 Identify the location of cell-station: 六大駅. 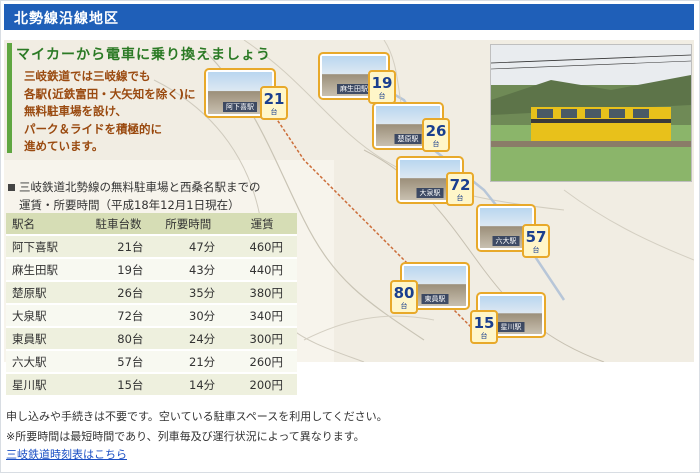
(47, 361).